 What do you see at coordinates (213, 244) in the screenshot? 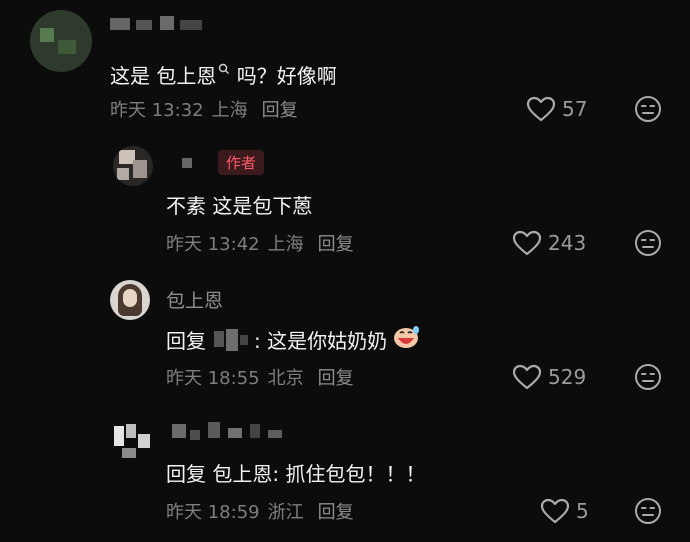
I see `comment-time: 昨天 13:42` at bounding box center [213, 244].